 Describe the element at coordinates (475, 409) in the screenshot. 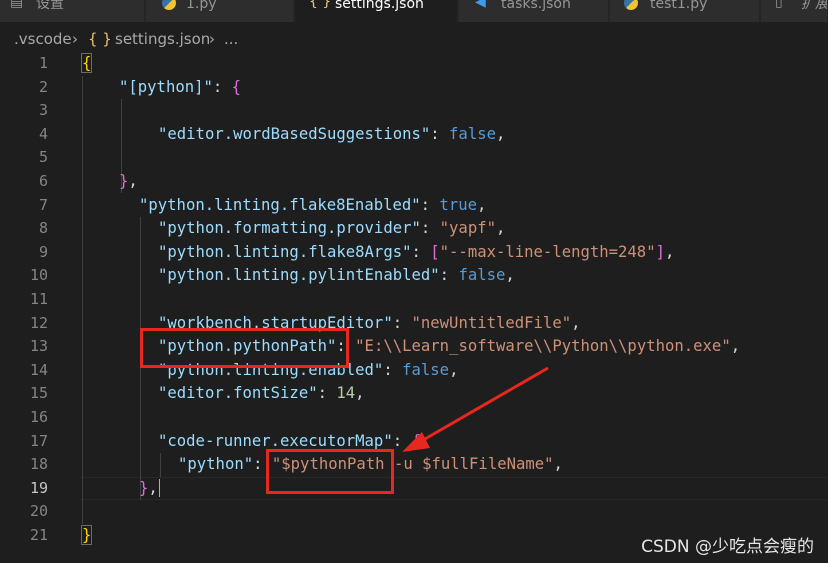

I see `annotation-arrow` at that location.